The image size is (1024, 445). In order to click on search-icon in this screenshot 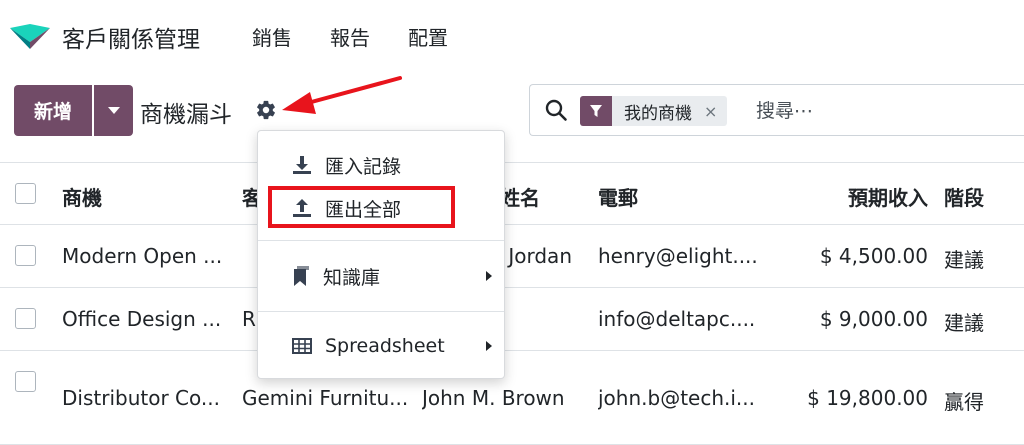, I will do `click(556, 110)`.